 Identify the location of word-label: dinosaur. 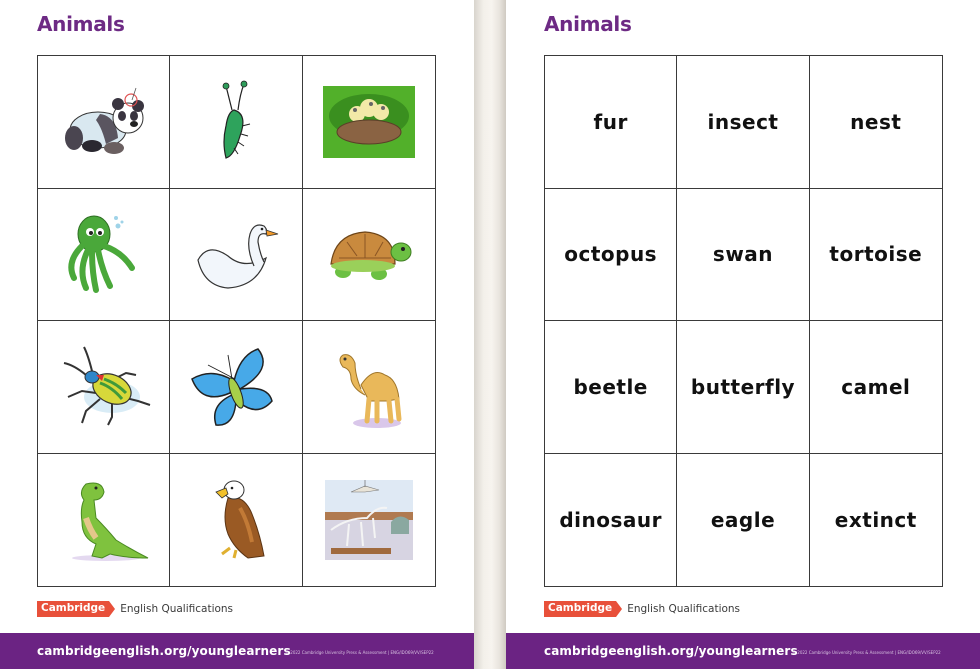
(610, 519).